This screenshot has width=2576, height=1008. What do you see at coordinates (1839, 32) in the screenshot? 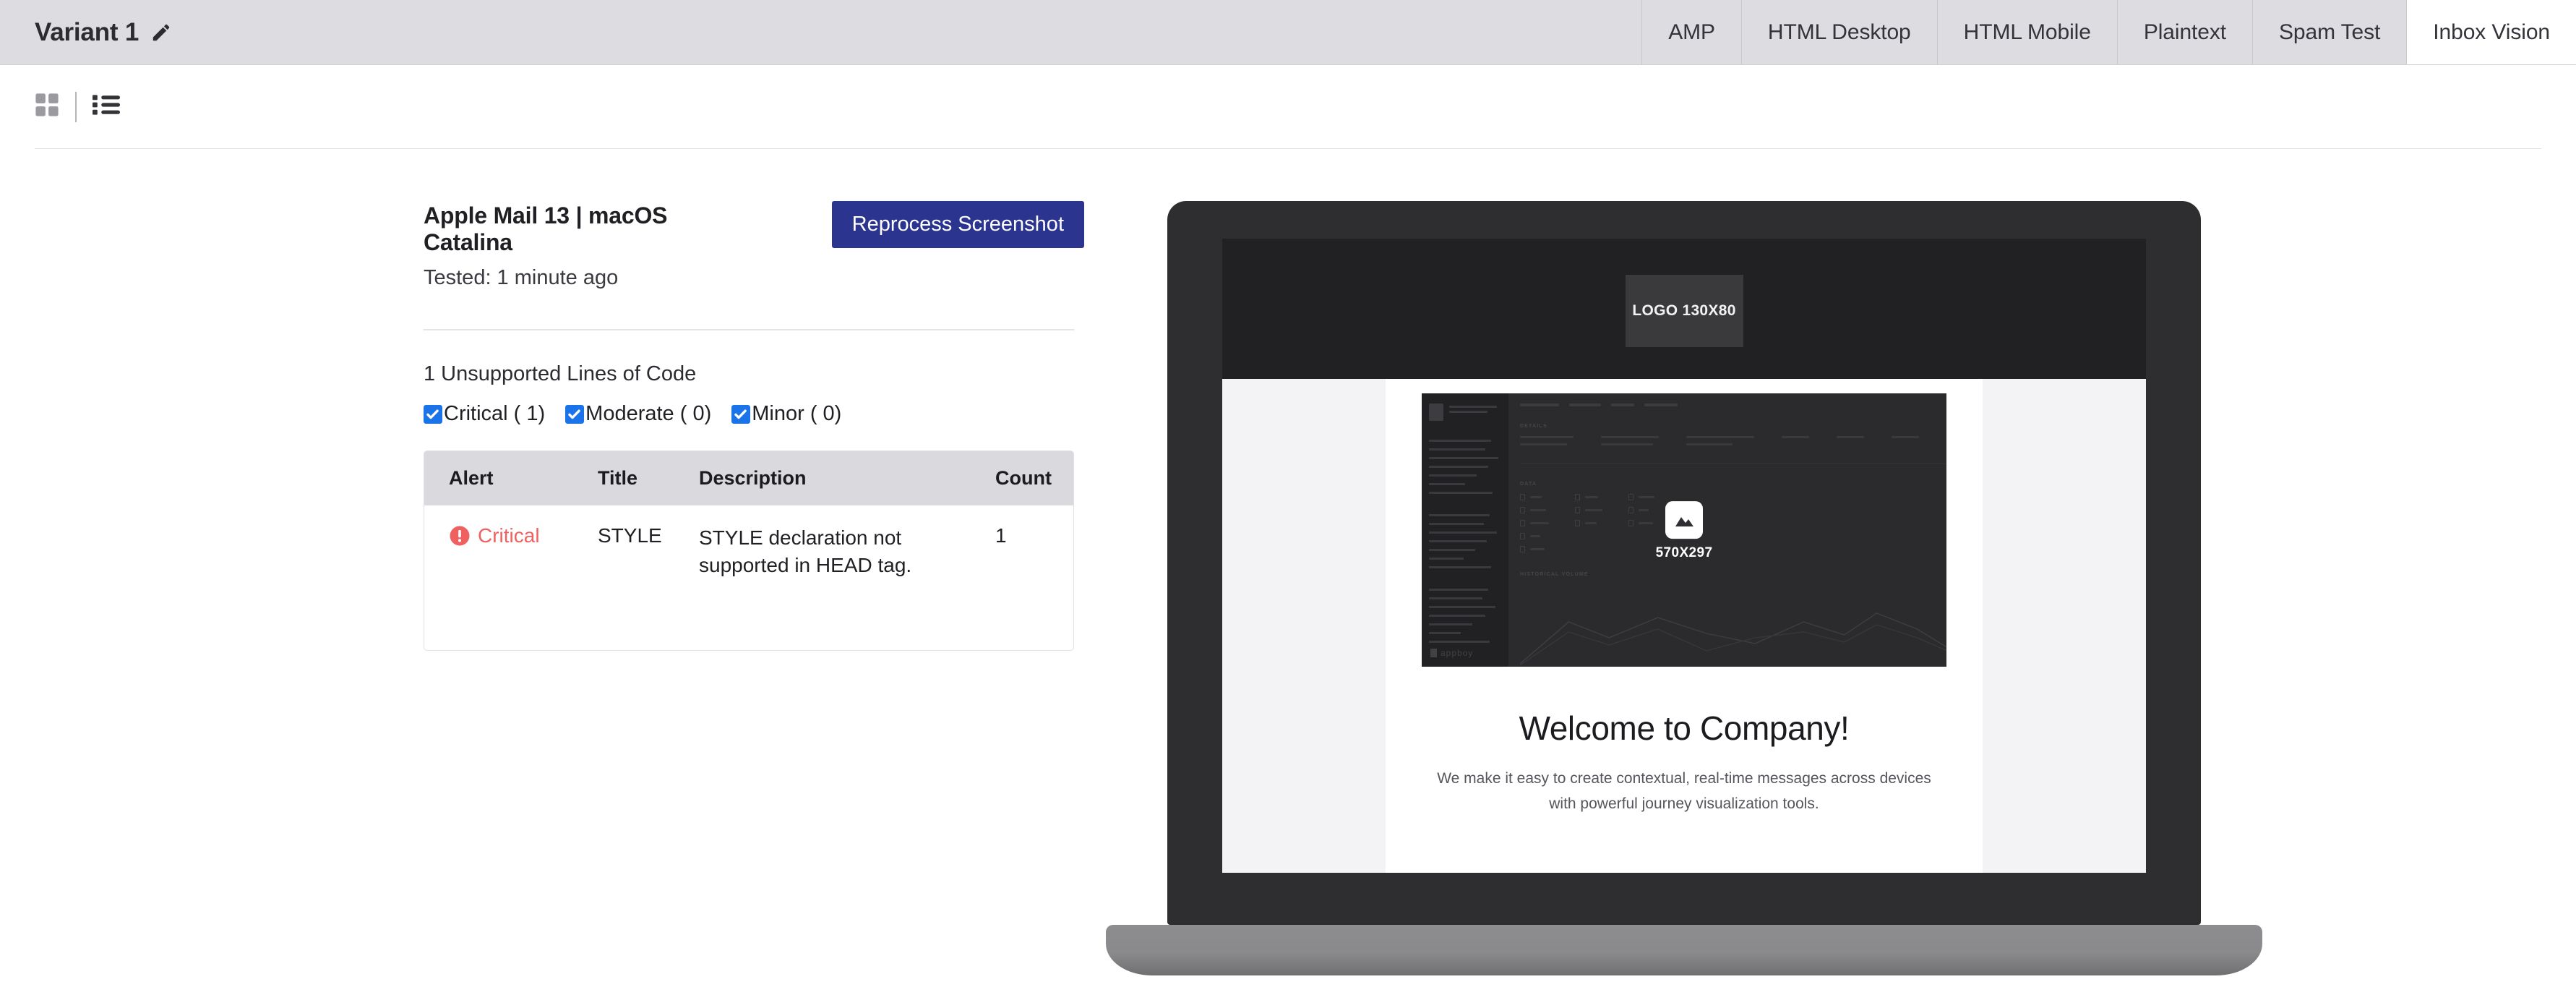
I see `tab-html-desktop: HTML Desktop` at bounding box center [1839, 32].